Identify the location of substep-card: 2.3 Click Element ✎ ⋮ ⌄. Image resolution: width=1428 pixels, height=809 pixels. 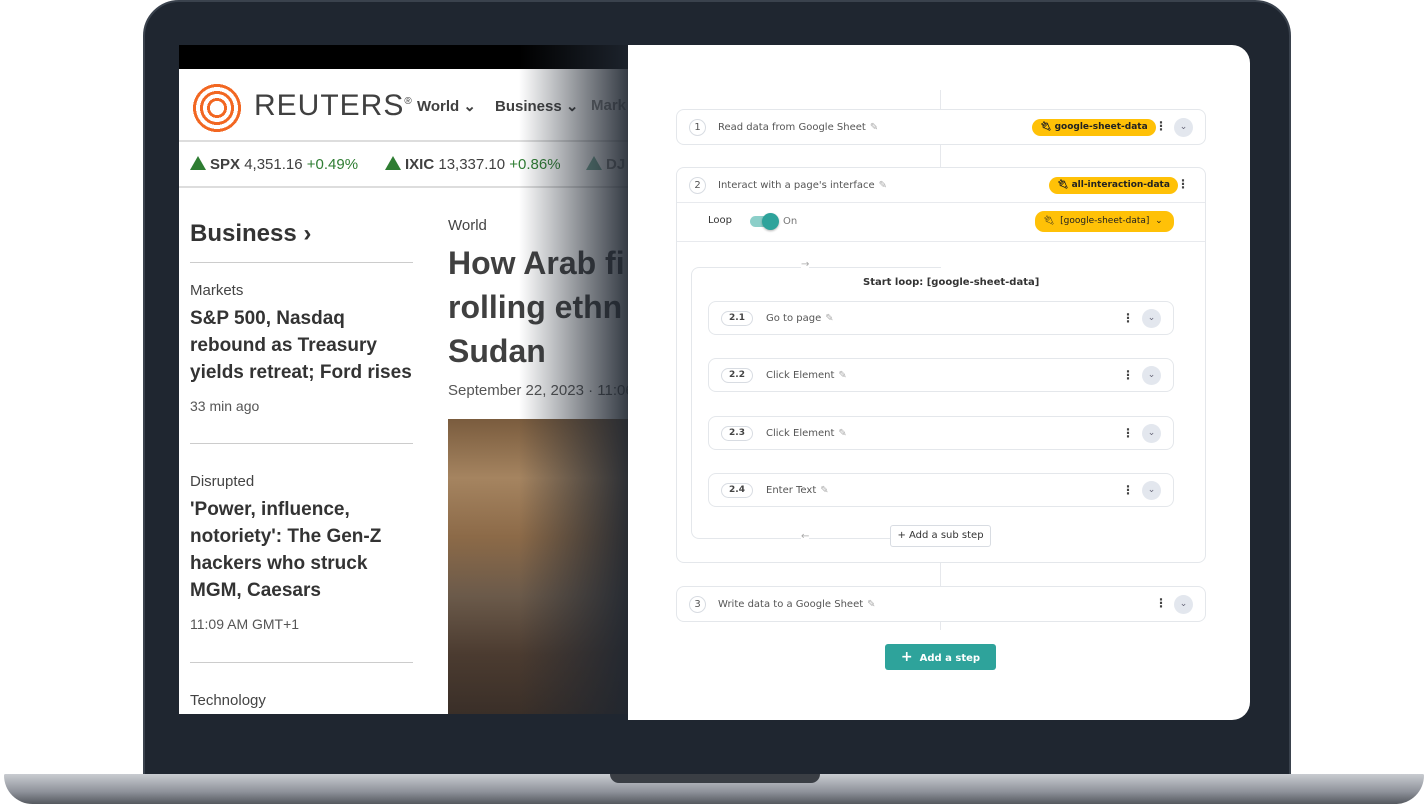
(941, 433).